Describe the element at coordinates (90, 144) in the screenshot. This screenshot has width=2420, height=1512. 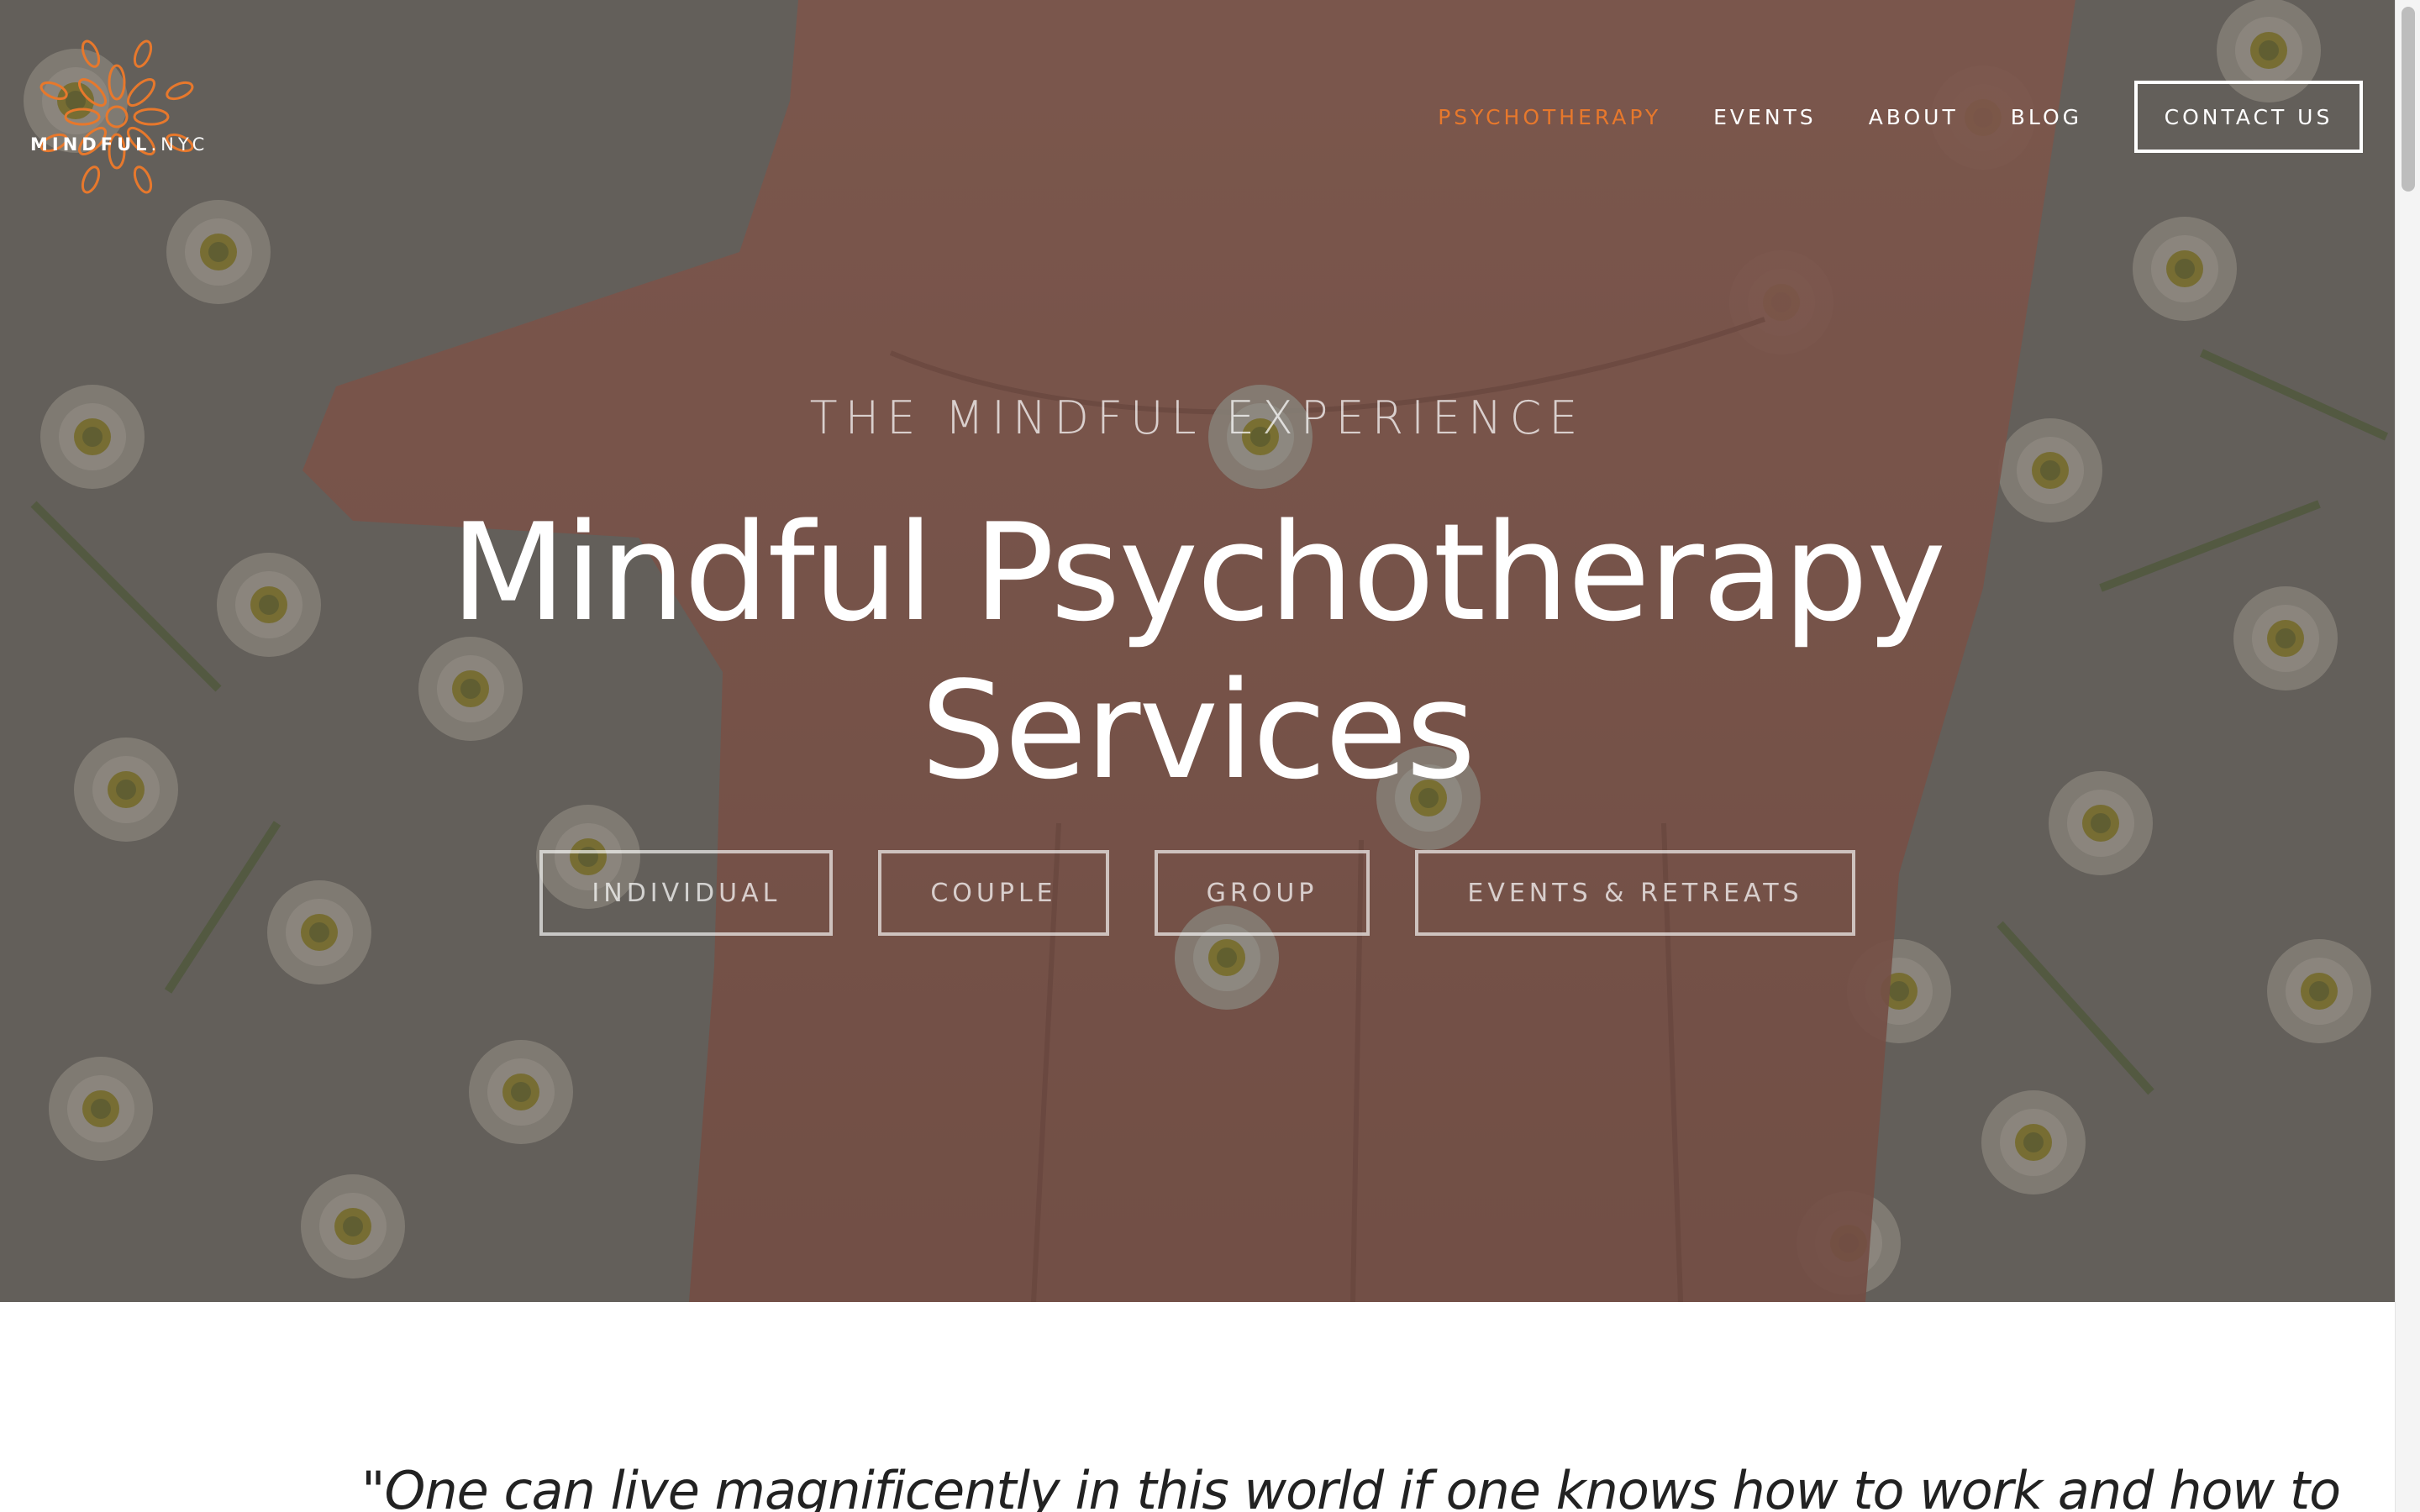
I see `brand-name: MINDFUL` at that location.